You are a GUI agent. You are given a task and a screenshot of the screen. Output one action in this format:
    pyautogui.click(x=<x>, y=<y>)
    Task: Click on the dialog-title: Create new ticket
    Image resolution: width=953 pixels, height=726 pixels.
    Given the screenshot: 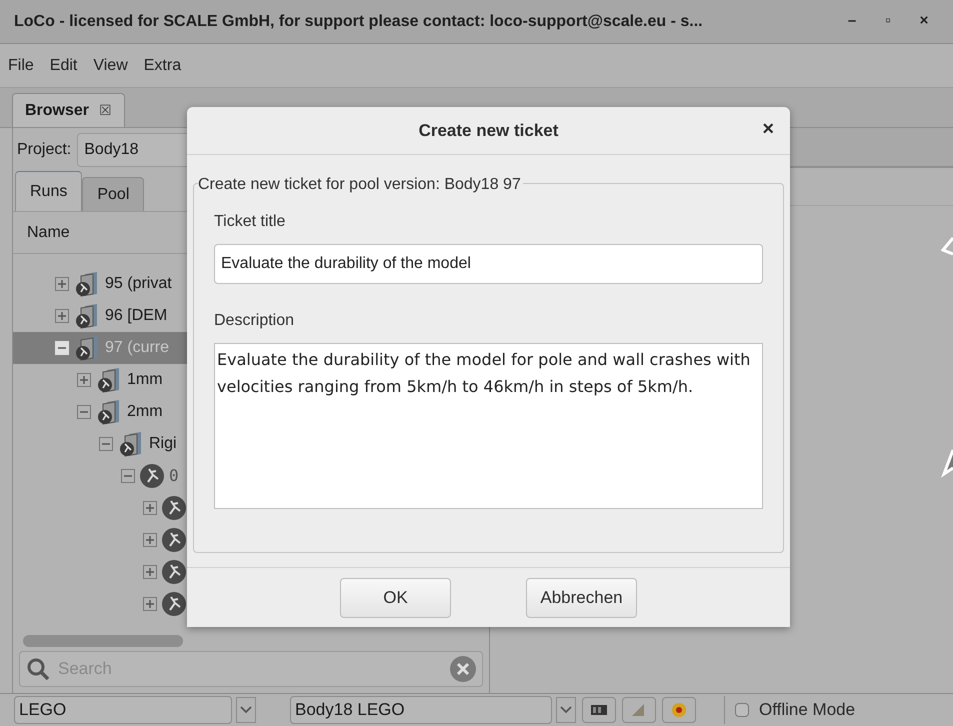 What is the action you would take?
    pyautogui.click(x=488, y=131)
    